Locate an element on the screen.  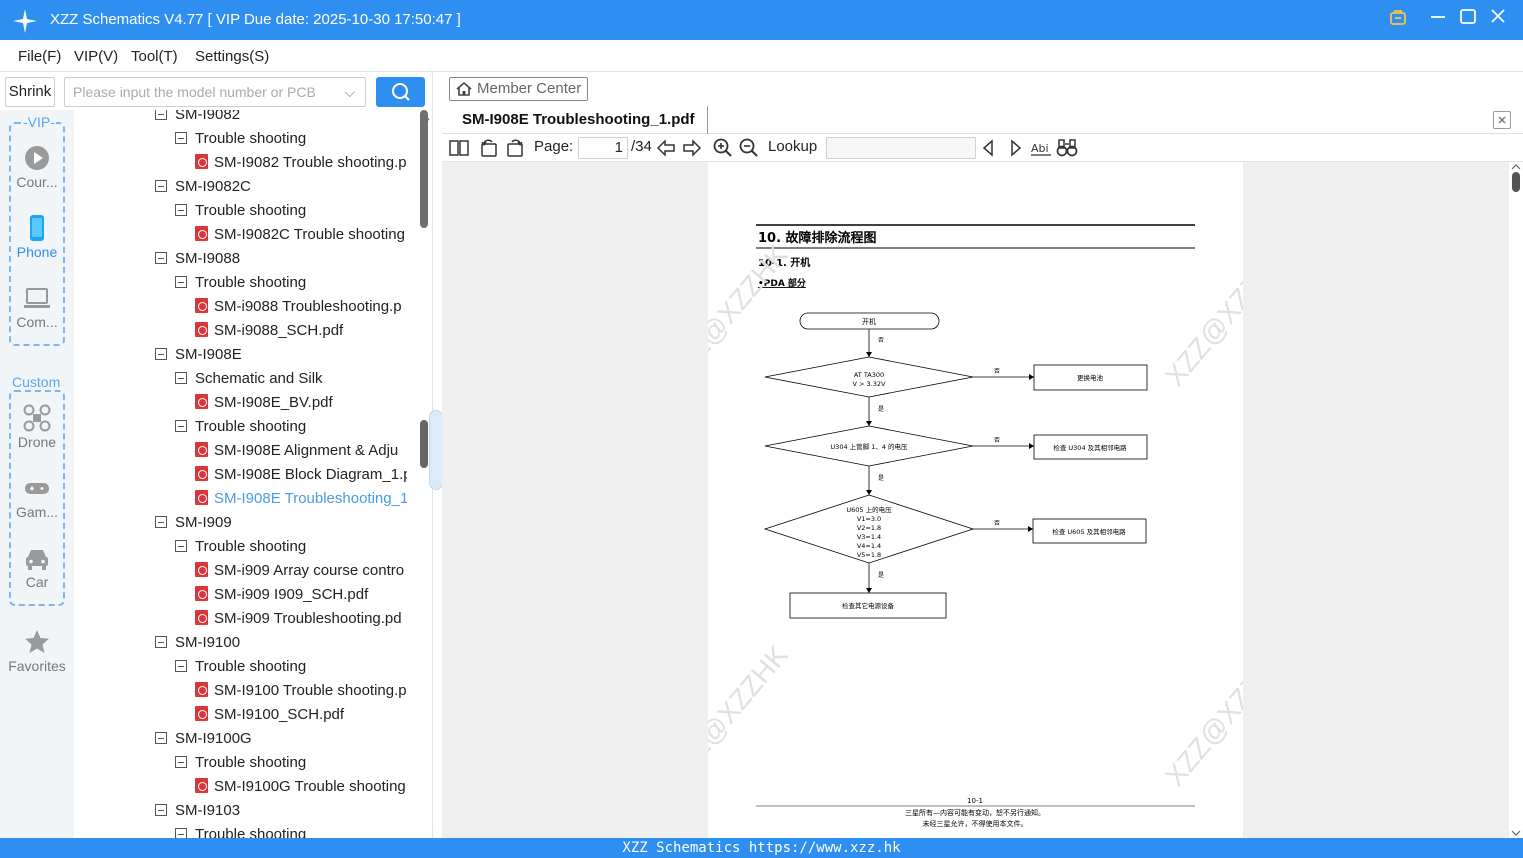
tree-item-label: SM-I908E is located at coordinates (208, 354).